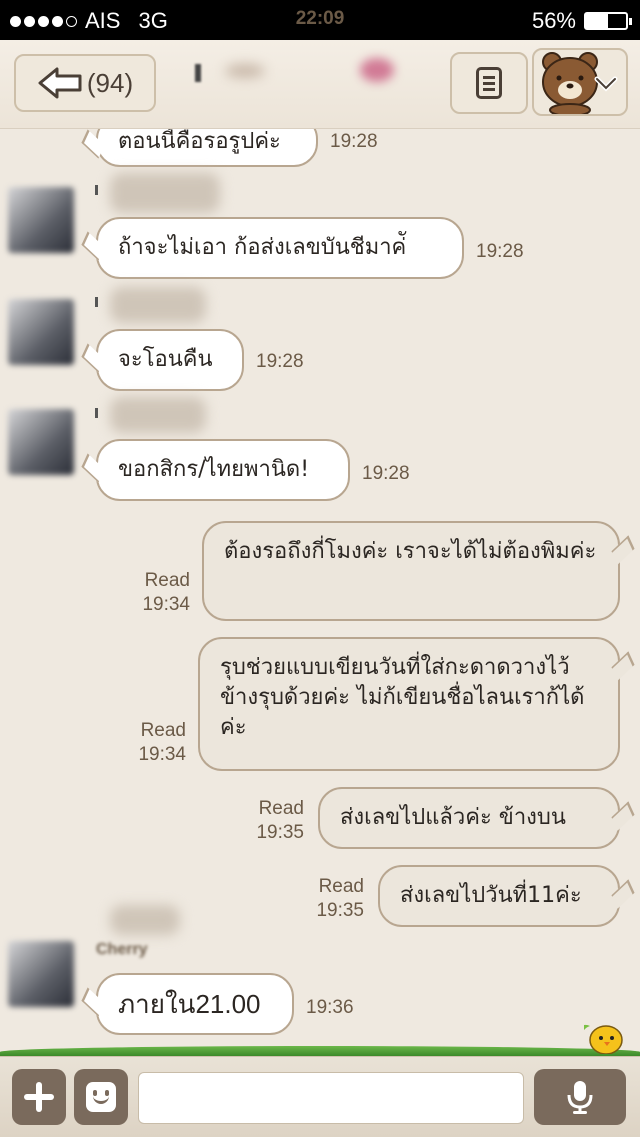 The image size is (640, 1137). Describe the element at coordinates (165, 359) in the screenshot. I see `message-text: จะโอนคืน` at that location.